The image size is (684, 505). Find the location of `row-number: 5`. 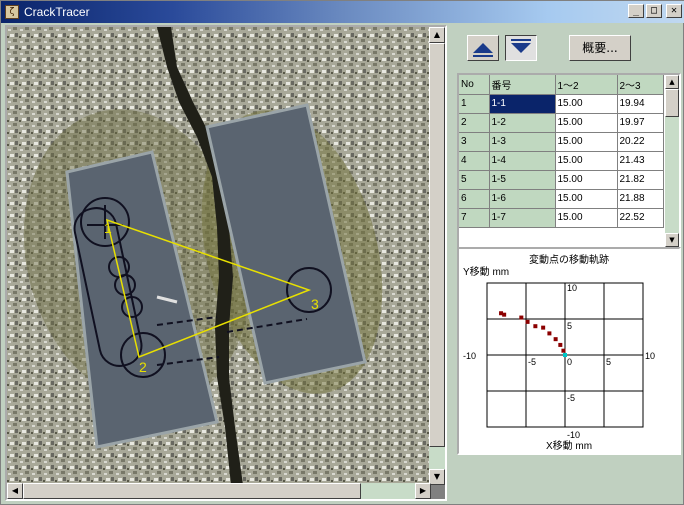

row-number: 5 is located at coordinates (474, 180).